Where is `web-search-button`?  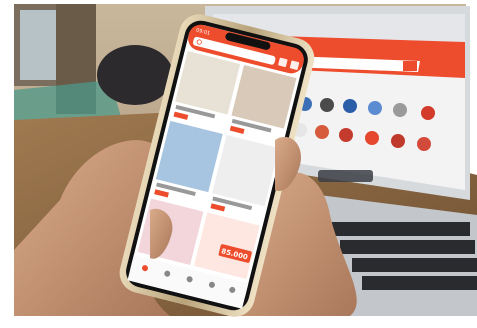
web-search-button is located at coordinates (410, 66).